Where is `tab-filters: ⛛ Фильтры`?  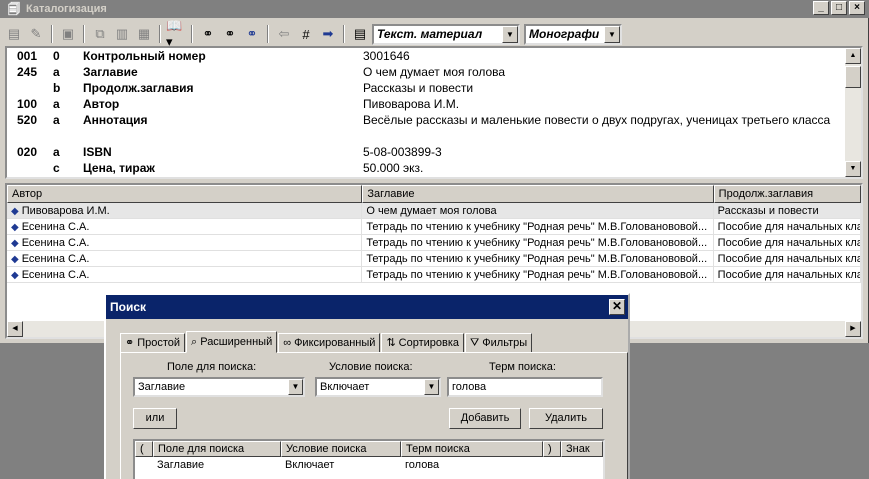
tab-filters: ⛛ Фильтры is located at coordinates (499, 343).